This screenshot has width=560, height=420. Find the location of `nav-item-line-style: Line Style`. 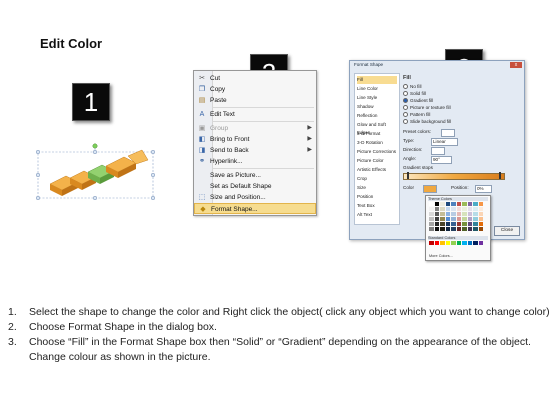

nav-item-line-style: Line Style is located at coordinates (377, 98).